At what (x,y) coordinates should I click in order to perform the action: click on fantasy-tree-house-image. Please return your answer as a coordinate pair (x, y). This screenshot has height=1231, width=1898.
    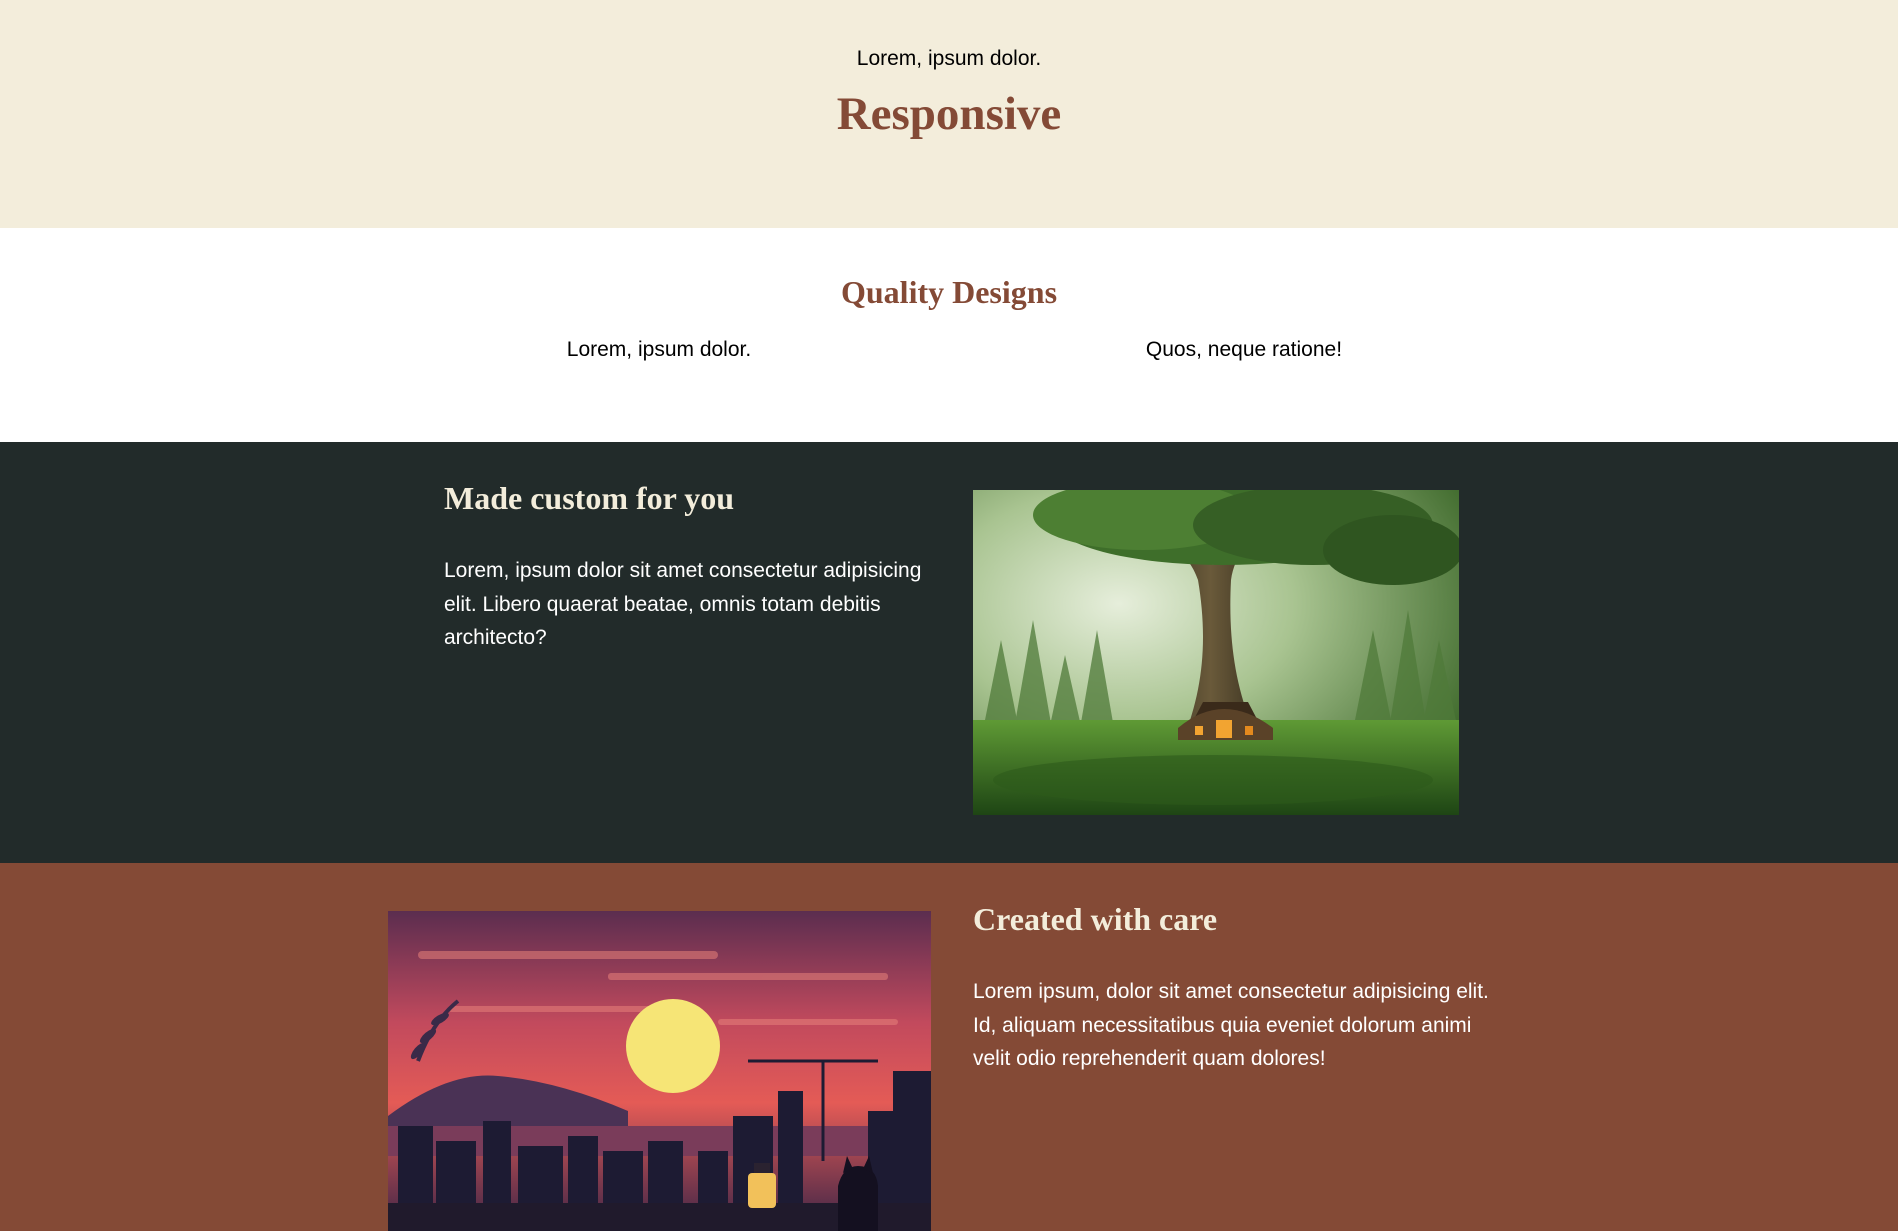
    Looking at the image, I should click on (1216, 652).